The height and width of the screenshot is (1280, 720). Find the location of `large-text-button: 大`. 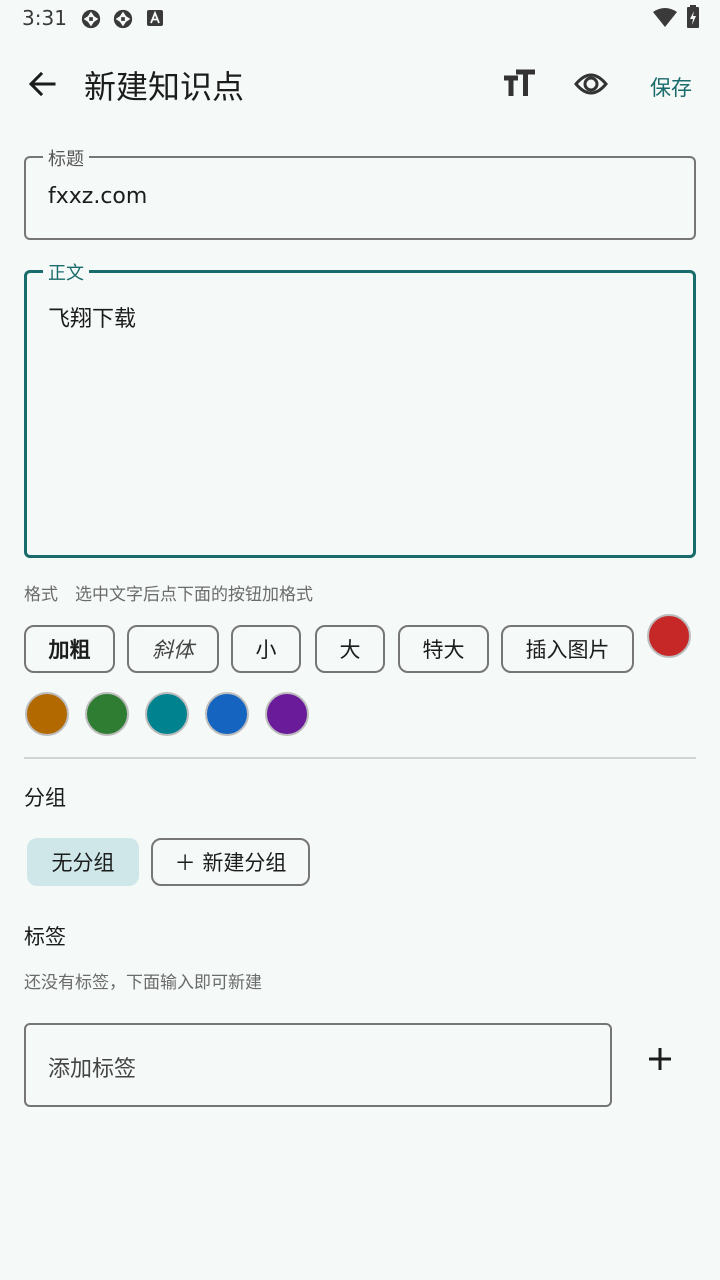

large-text-button: 大 is located at coordinates (350, 649).